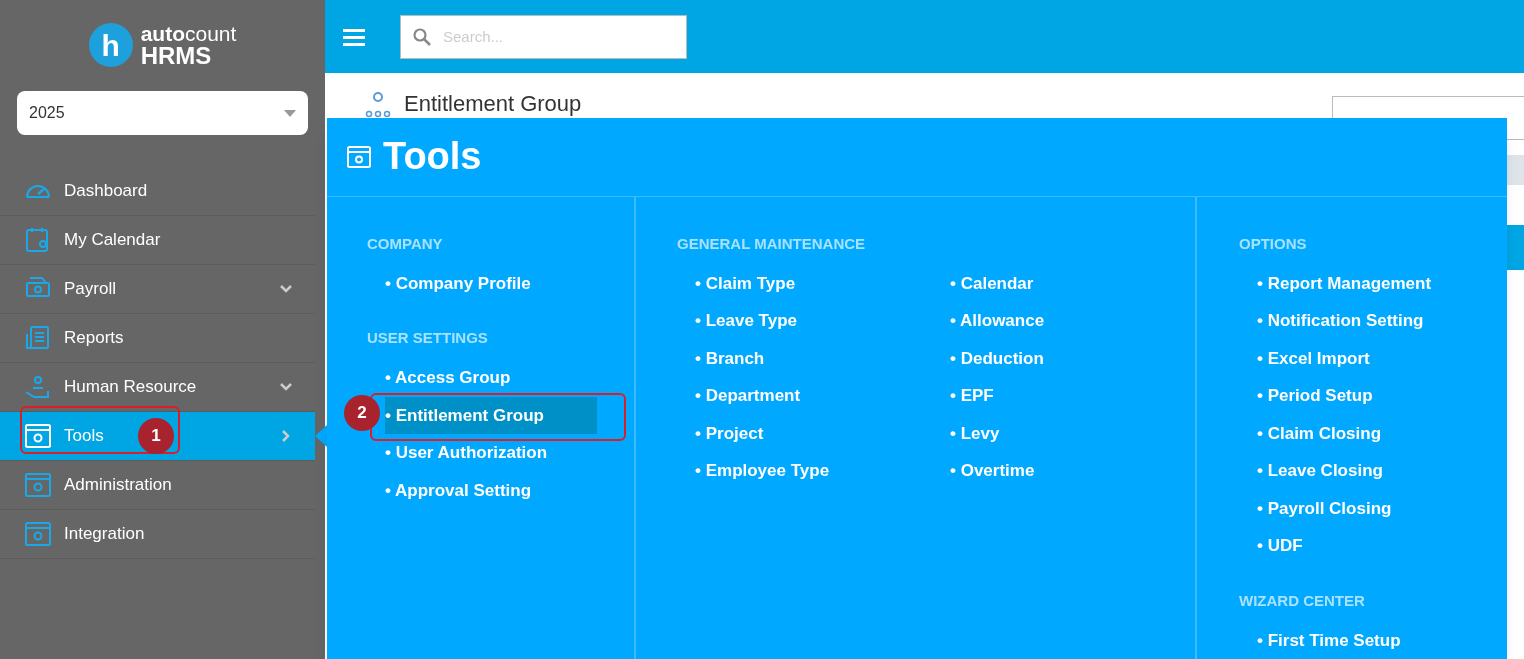  What do you see at coordinates (1077, 396) in the screenshot?
I see `menu-link: • EPF` at bounding box center [1077, 396].